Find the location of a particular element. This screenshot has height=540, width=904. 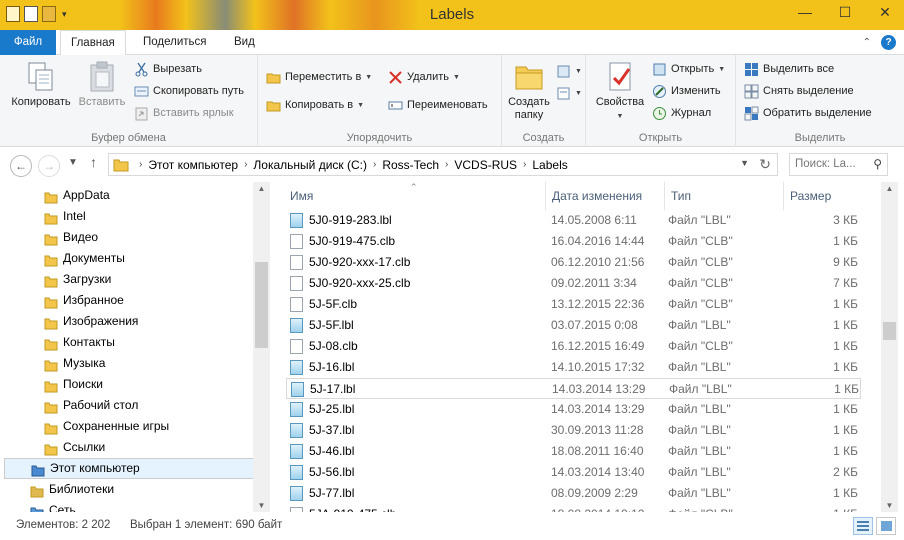

close-button: ✕ is located at coordinates (885, 12).